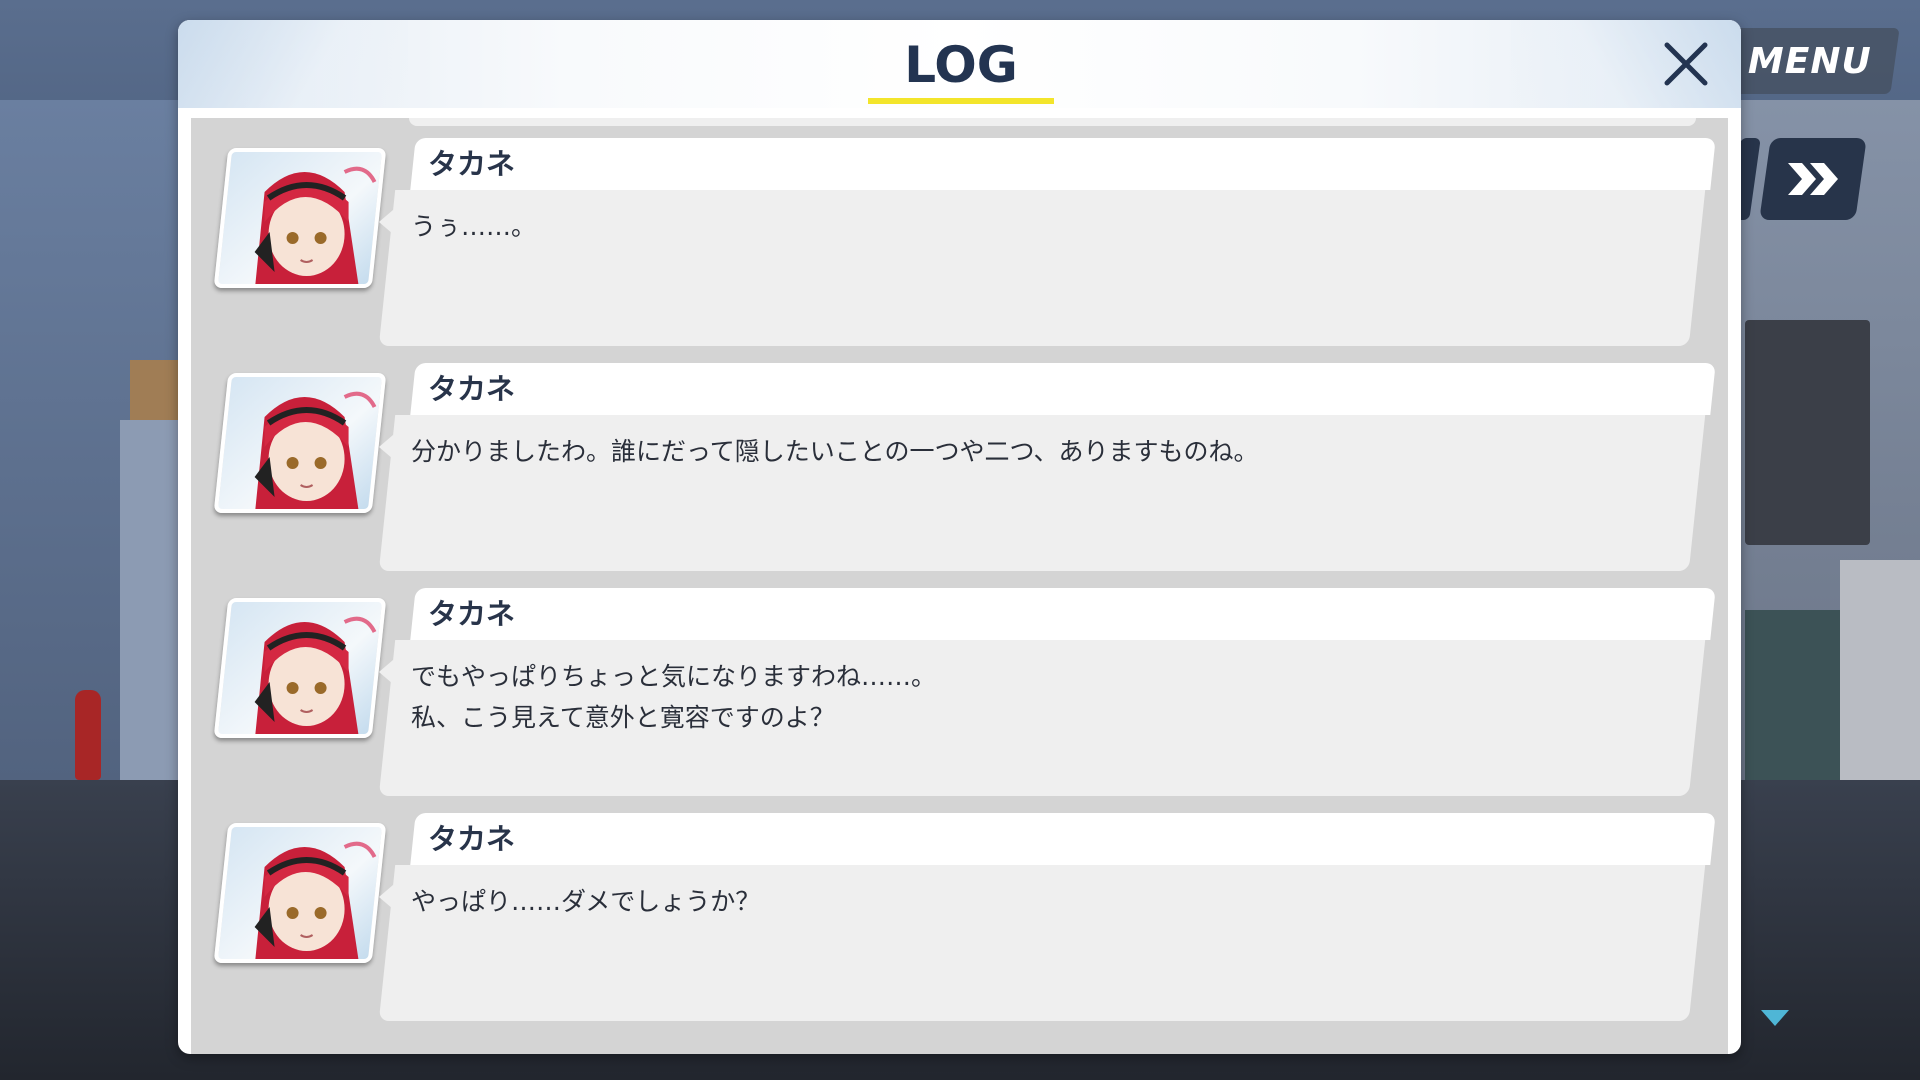 This screenshot has height=1080, width=1920. I want to click on background-box, so click(157, 390).